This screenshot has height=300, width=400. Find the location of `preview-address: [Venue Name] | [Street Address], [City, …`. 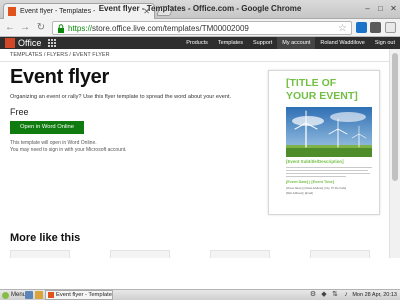

preview-address: [Venue Name] | [Street Address], [City, … is located at coordinates (316, 188).